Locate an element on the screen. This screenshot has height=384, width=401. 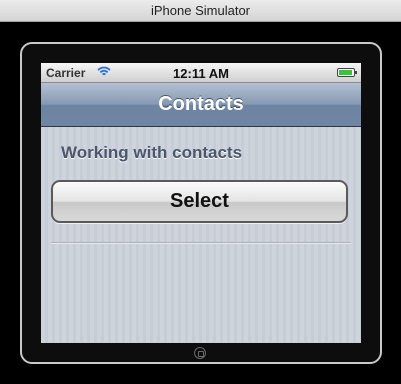
home-button is located at coordinates (200, 353).